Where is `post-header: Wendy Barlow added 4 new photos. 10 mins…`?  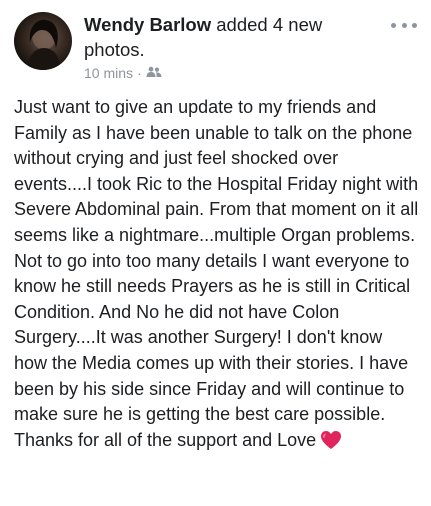
post-header: Wendy Barlow added 4 new photos. 10 mins… is located at coordinates (216, 50).